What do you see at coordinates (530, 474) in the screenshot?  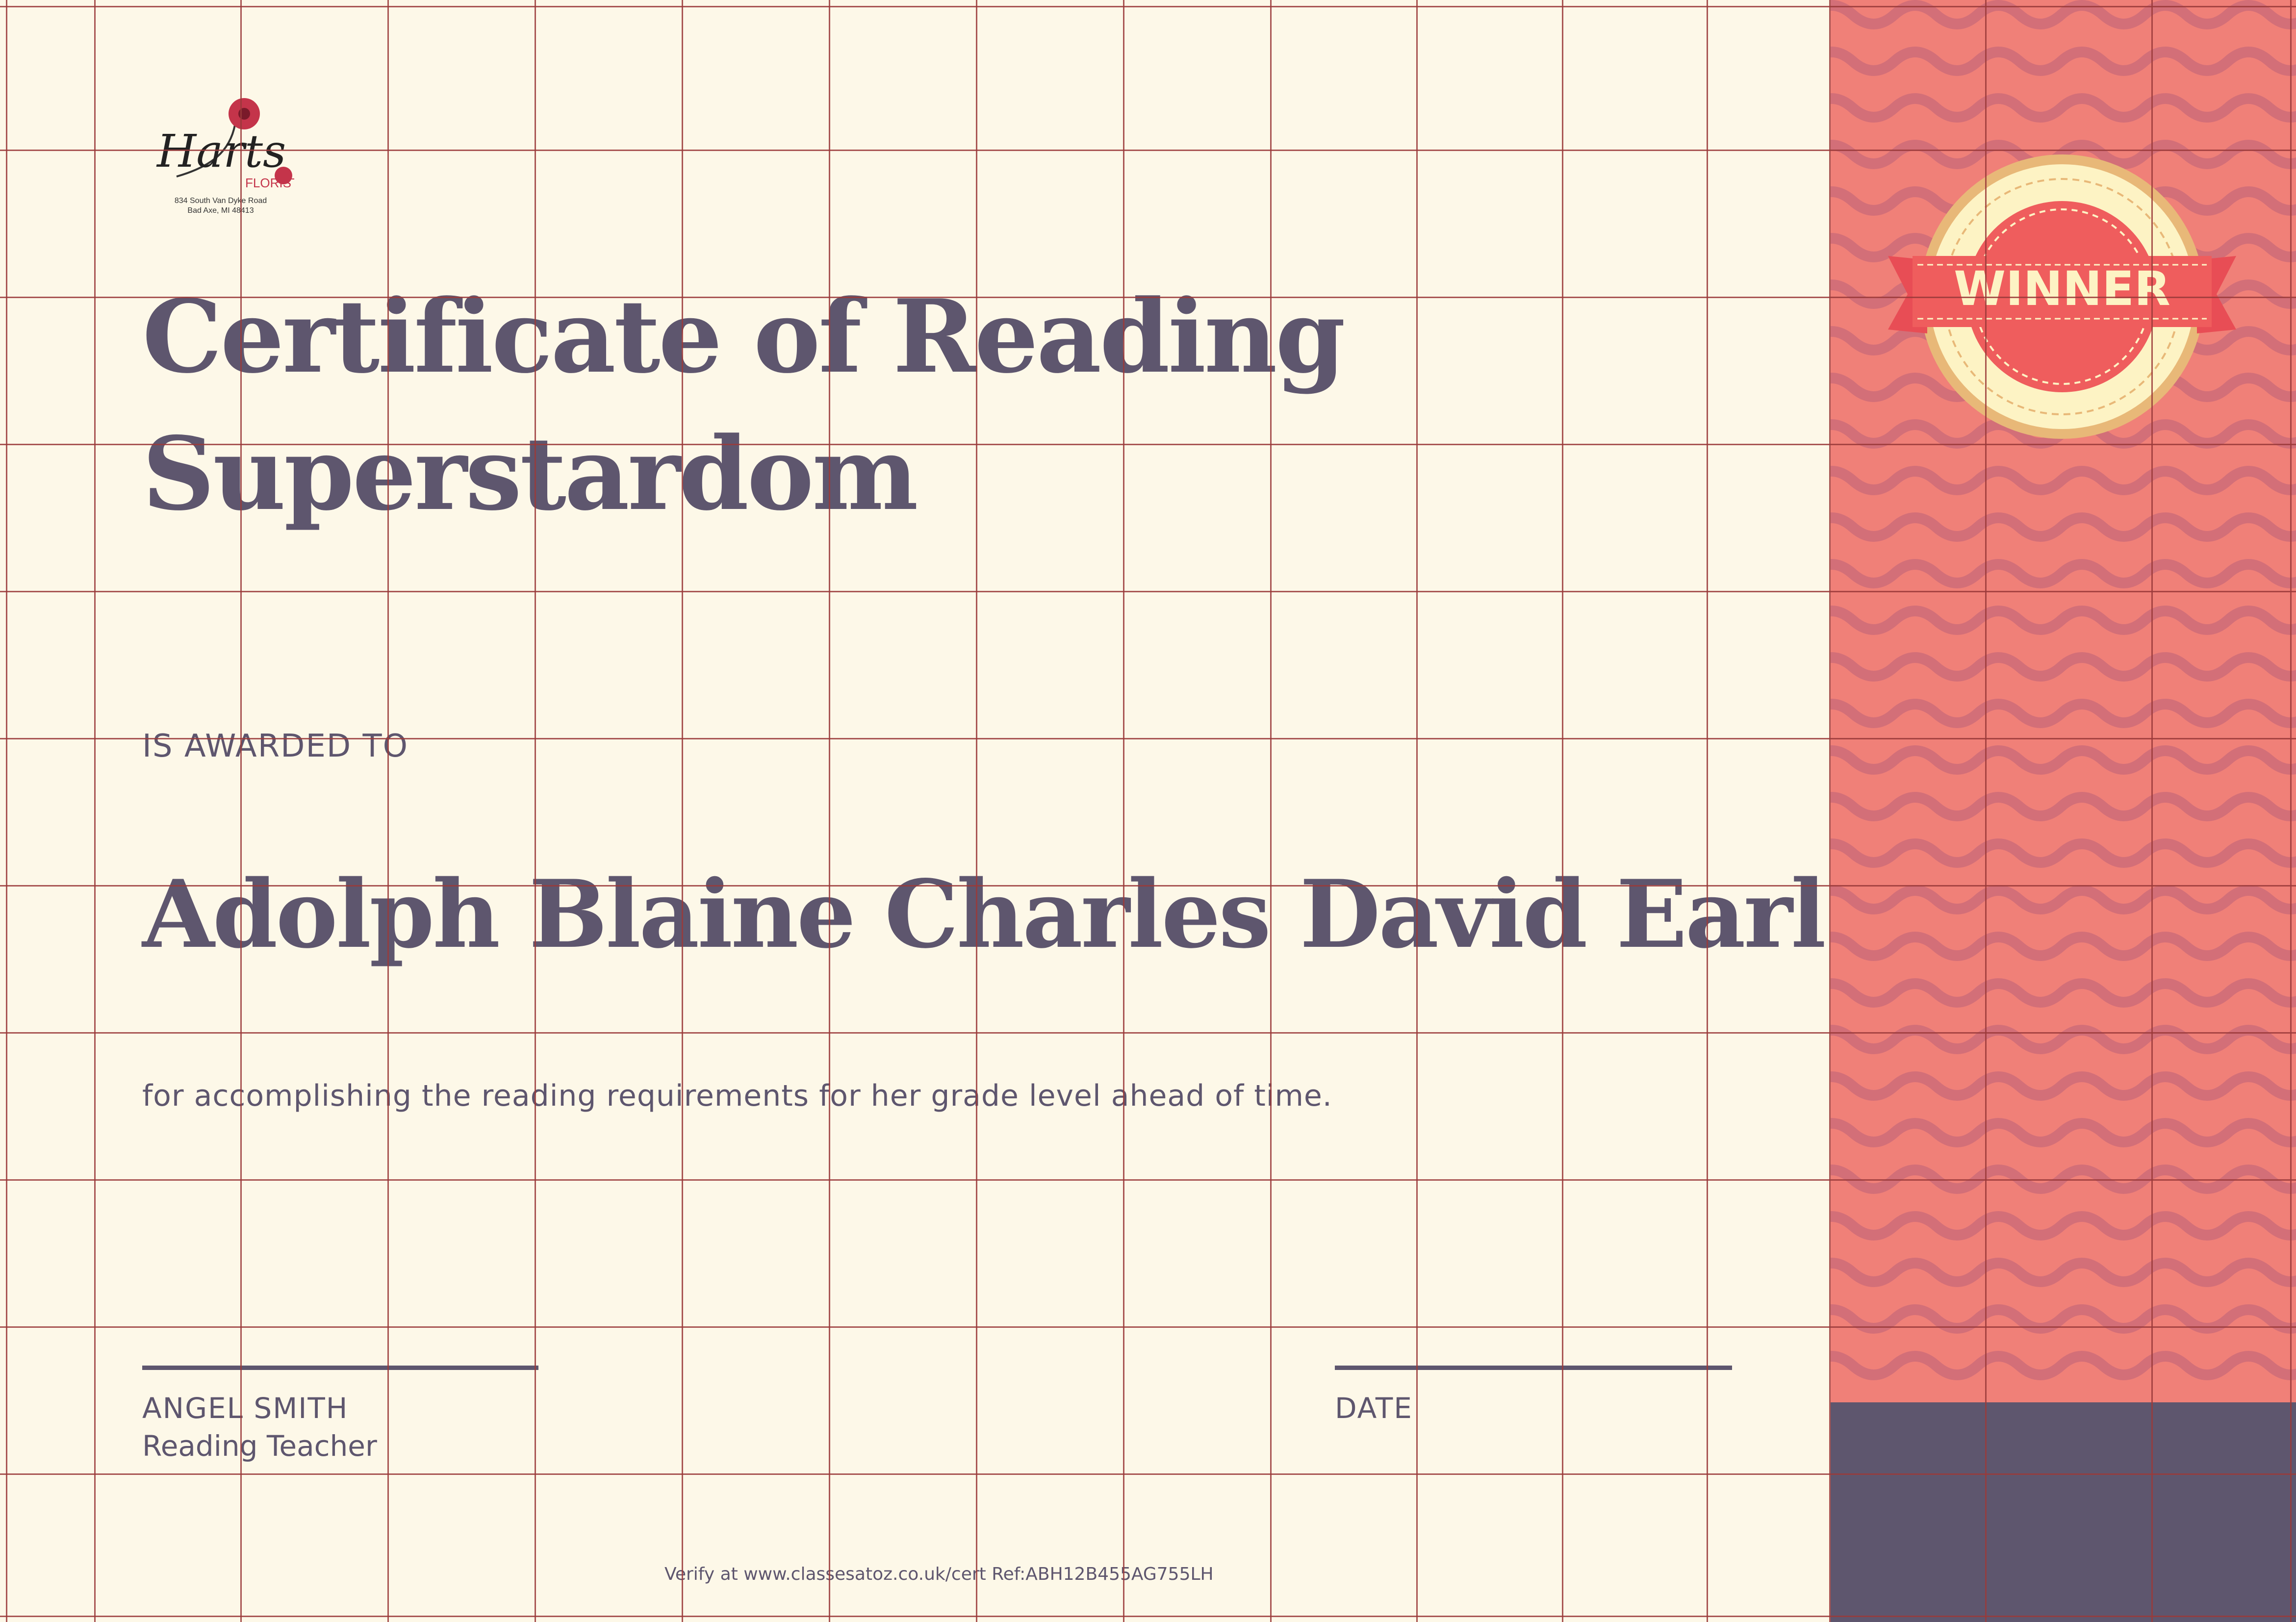 I see `certificate-title-line2: Superstardom` at bounding box center [530, 474].